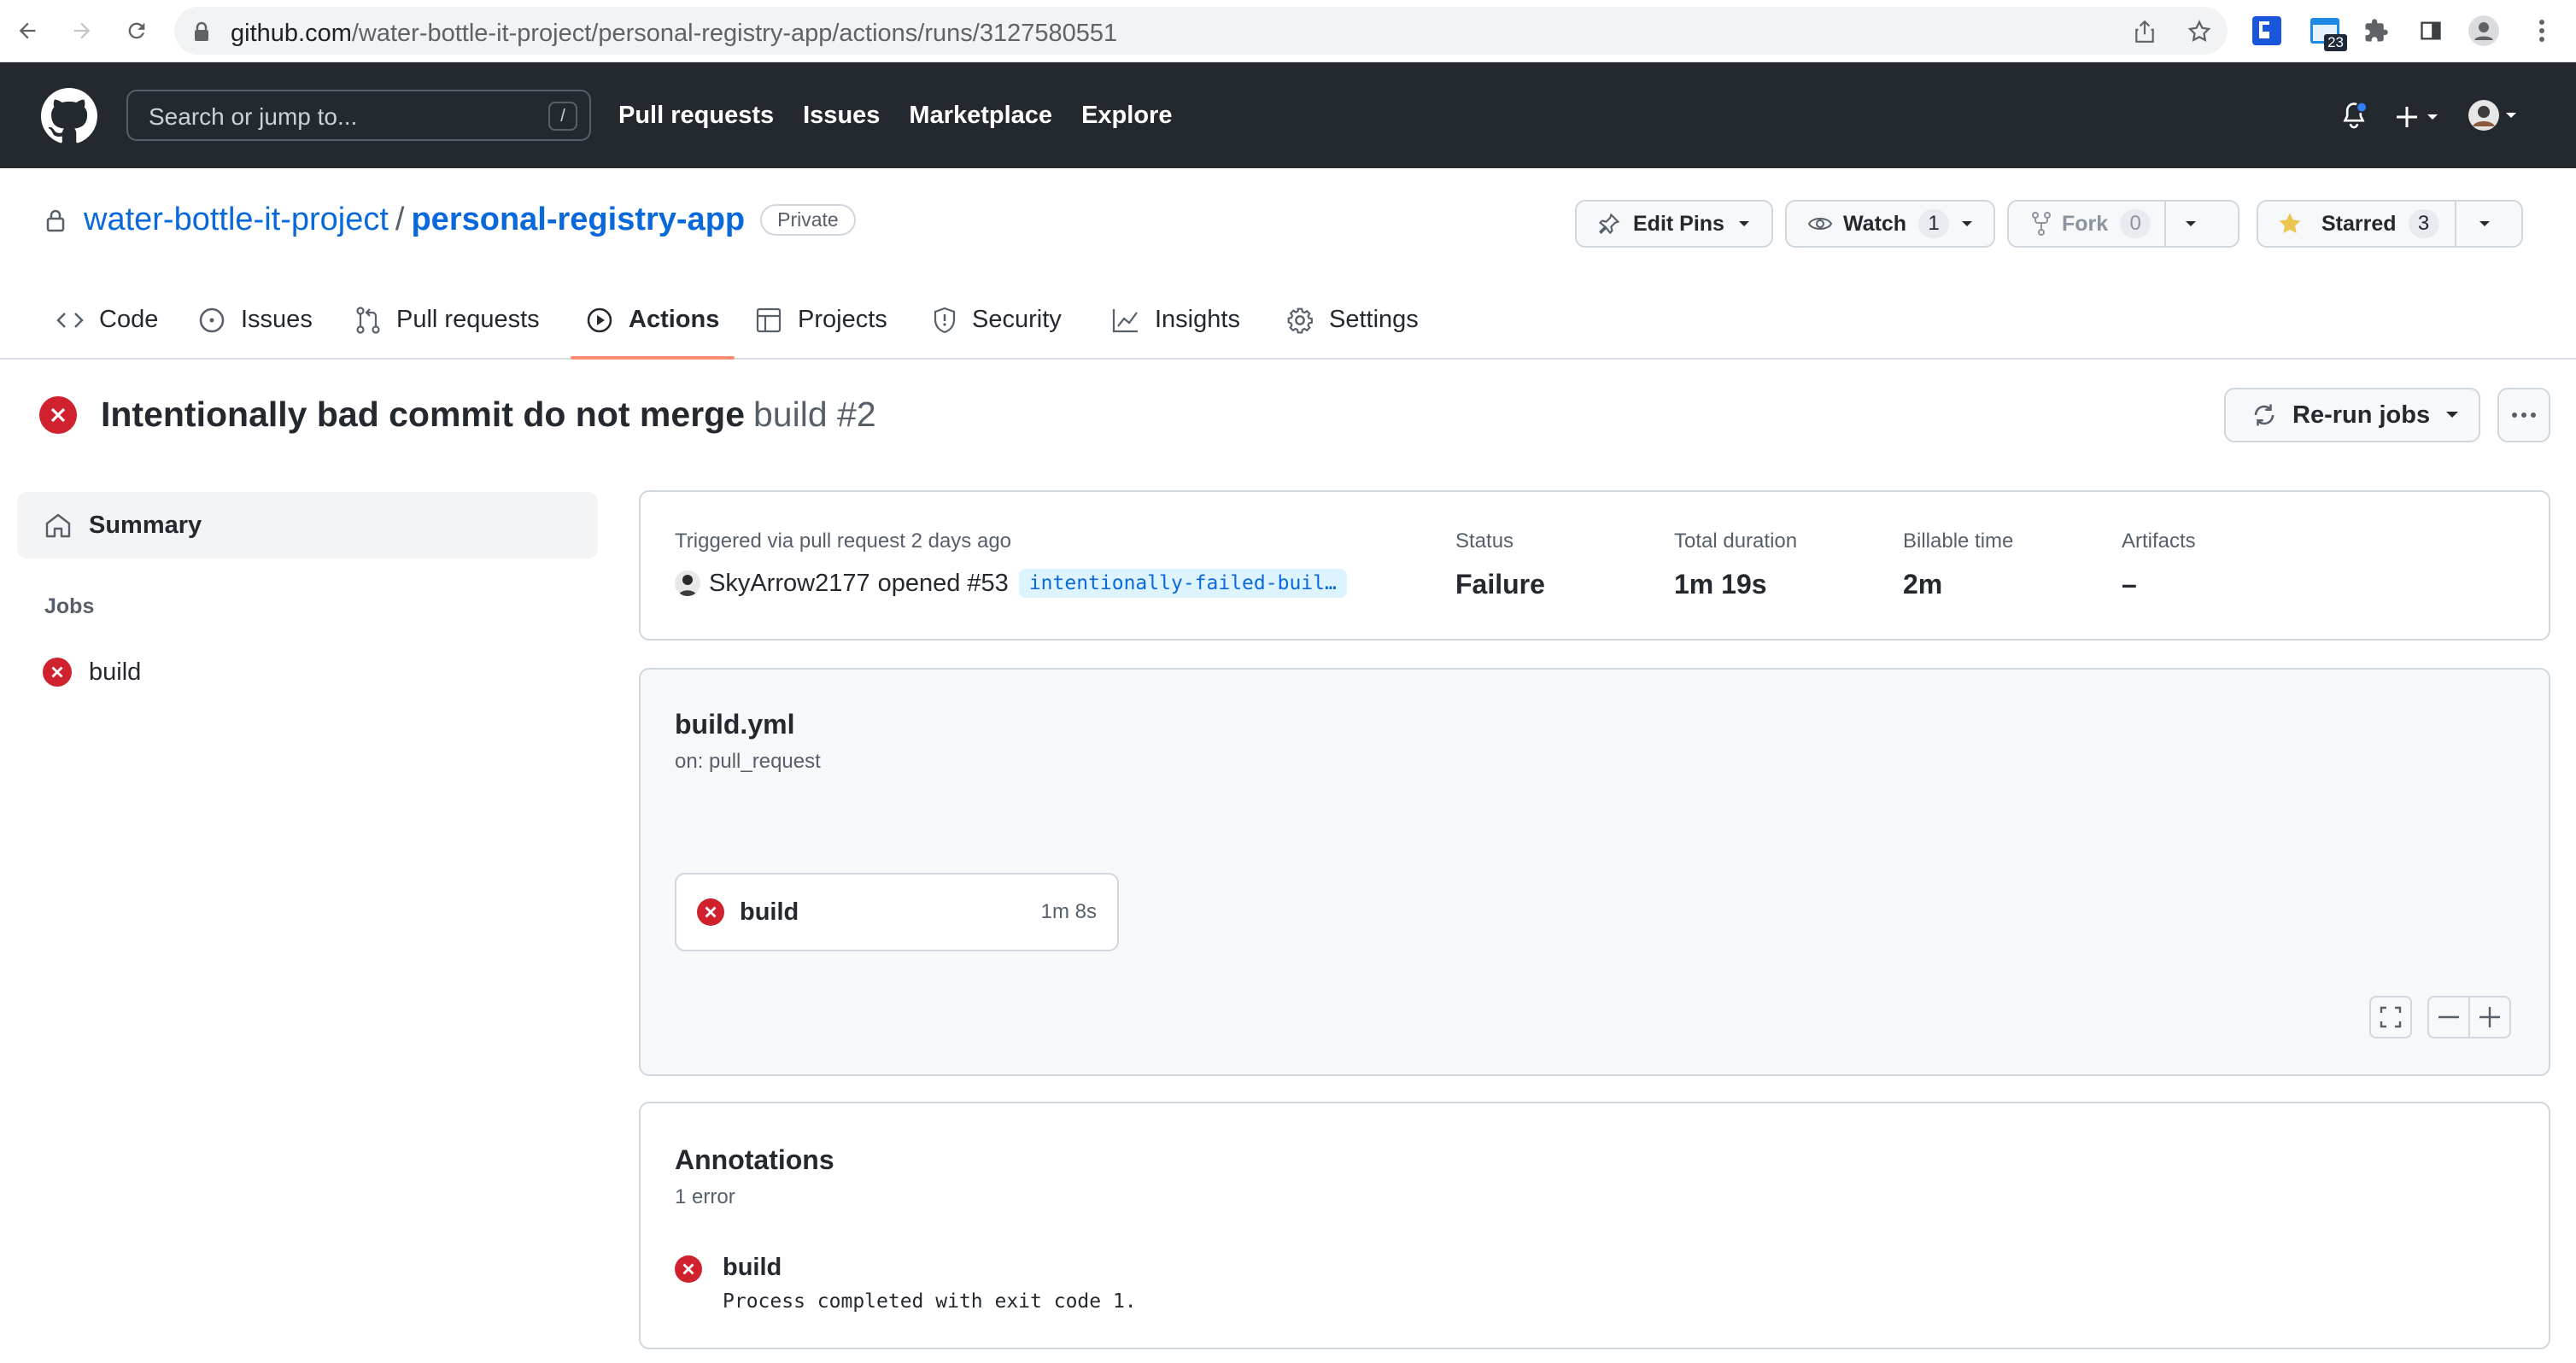  I want to click on rerun-label: Re-run jobs, so click(2361, 415).